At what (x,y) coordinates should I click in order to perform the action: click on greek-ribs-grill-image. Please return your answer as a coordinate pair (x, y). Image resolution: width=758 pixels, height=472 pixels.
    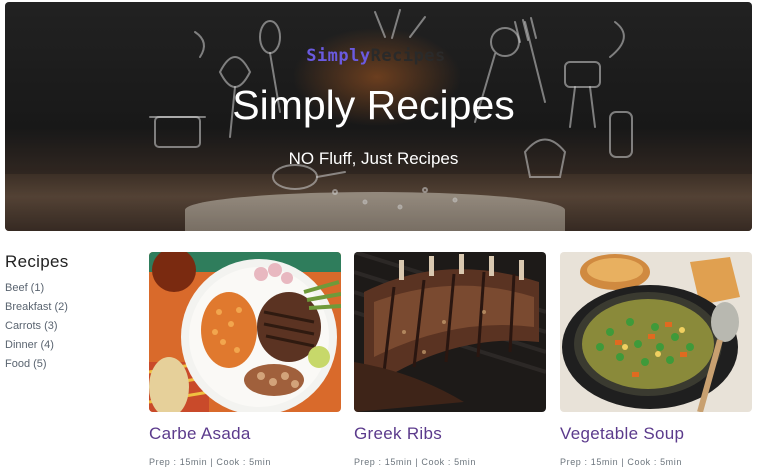
    Looking at the image, I should click on (450, 332).